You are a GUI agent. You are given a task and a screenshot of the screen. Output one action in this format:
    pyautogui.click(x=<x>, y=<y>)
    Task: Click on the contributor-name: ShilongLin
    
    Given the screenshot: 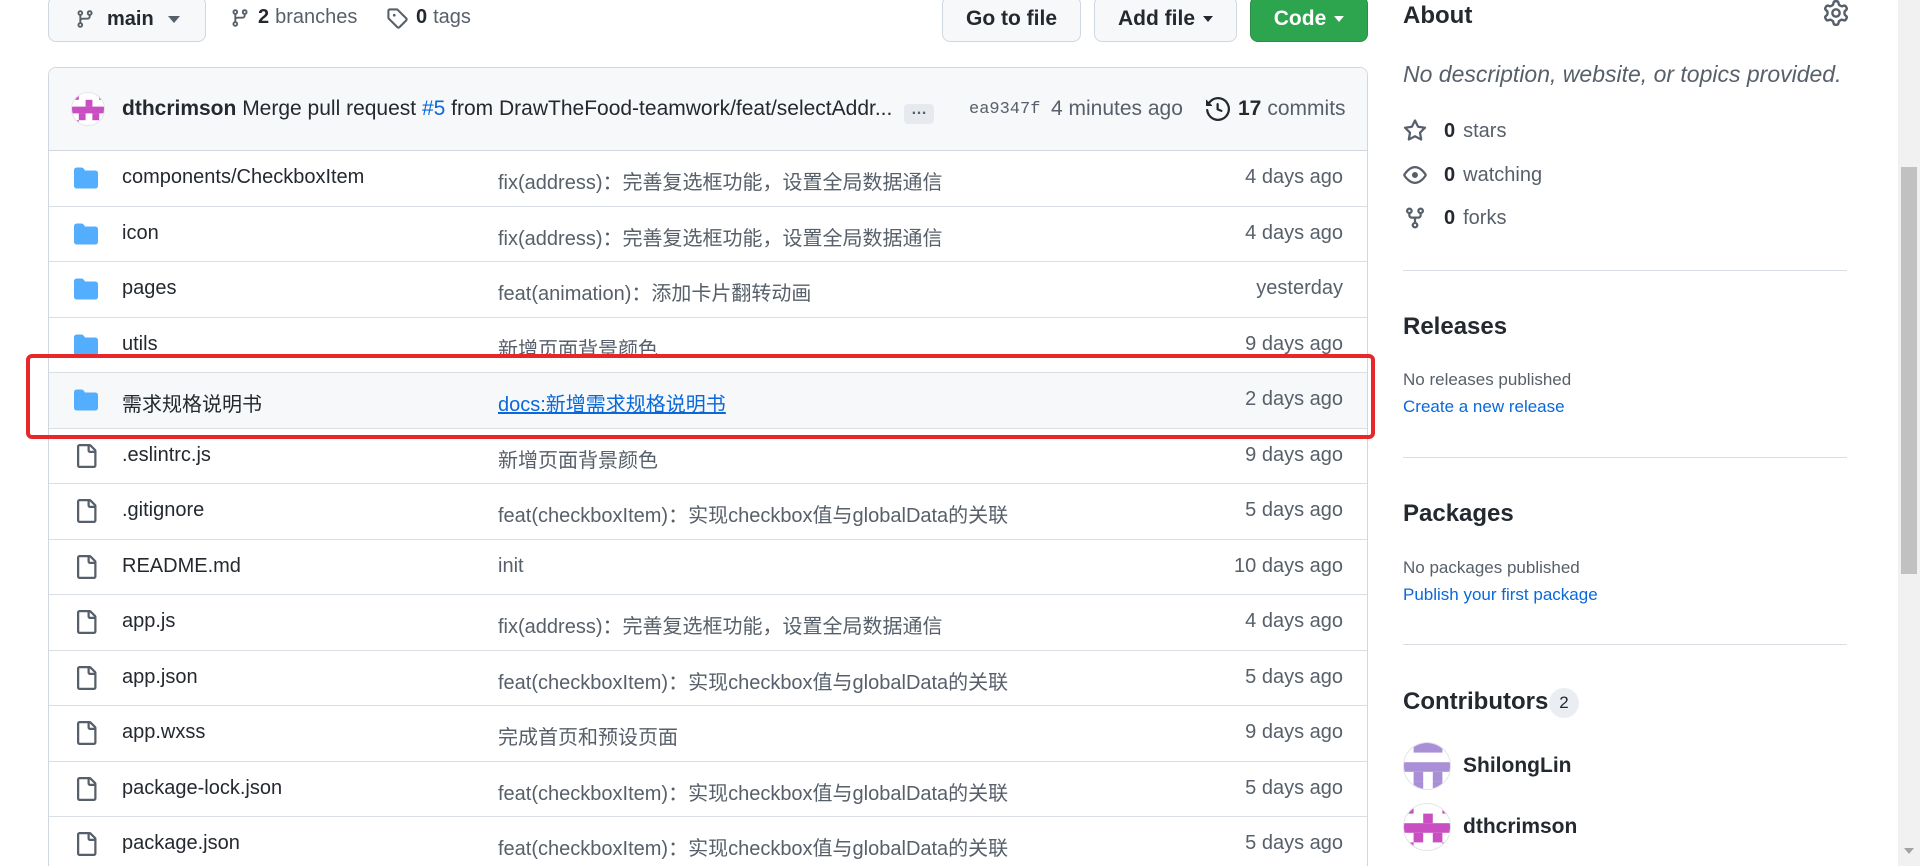 What is the action you would take?
    pyautogui.click(x=1517, y=766)
    